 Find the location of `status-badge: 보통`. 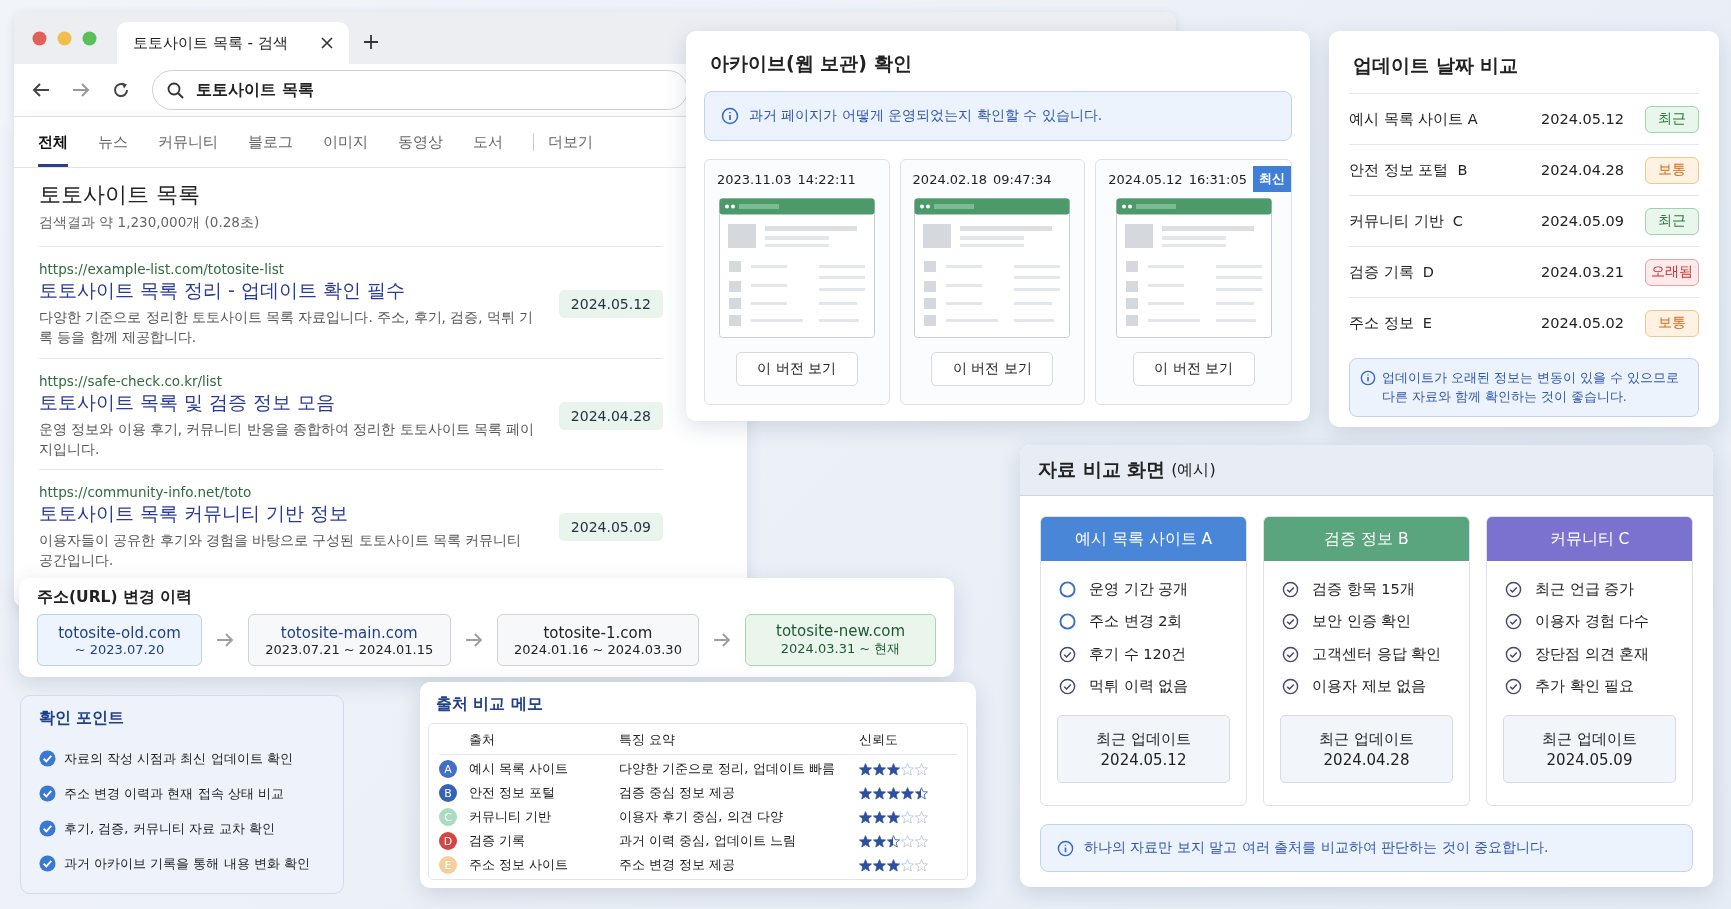

status-badge: 보통 is located at coordinates (1672, 170).